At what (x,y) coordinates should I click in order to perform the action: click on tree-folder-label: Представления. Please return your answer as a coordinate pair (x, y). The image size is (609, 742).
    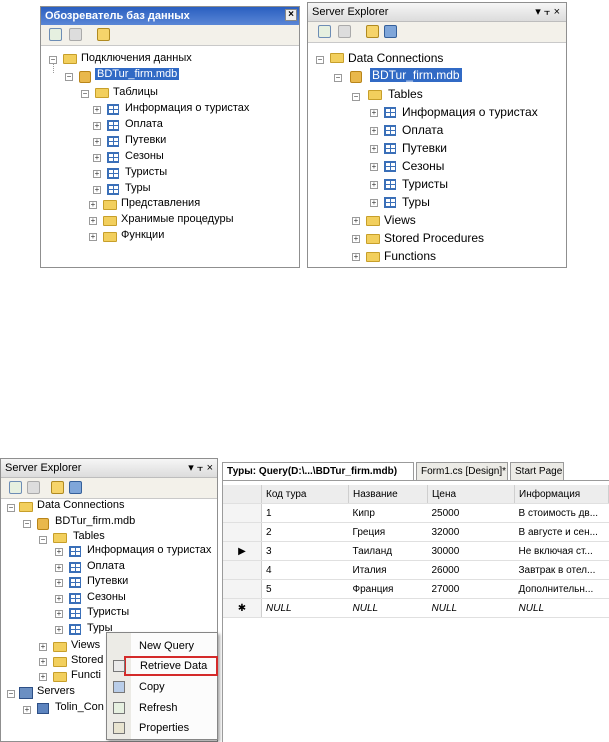
    Looking at the image, I should click on (160, 203).